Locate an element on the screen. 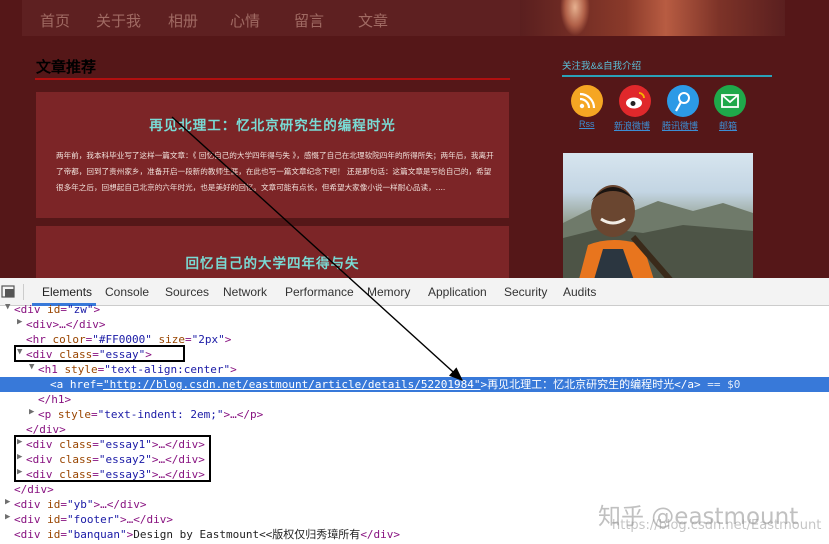  watermark-url: https://blog.csdn.net/Eastmount is located at coordinates (717, 525).